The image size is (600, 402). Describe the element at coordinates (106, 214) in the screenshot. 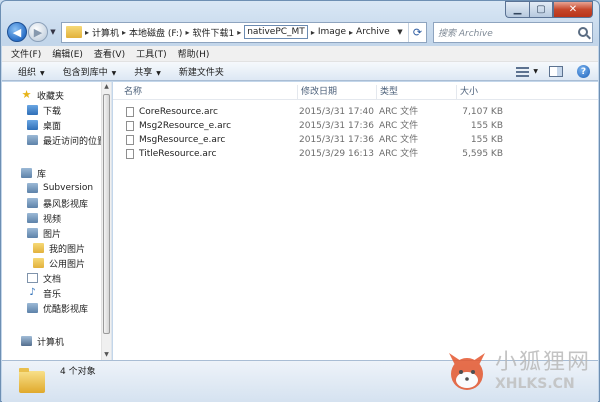

I see `scroll-thumb` at that location.